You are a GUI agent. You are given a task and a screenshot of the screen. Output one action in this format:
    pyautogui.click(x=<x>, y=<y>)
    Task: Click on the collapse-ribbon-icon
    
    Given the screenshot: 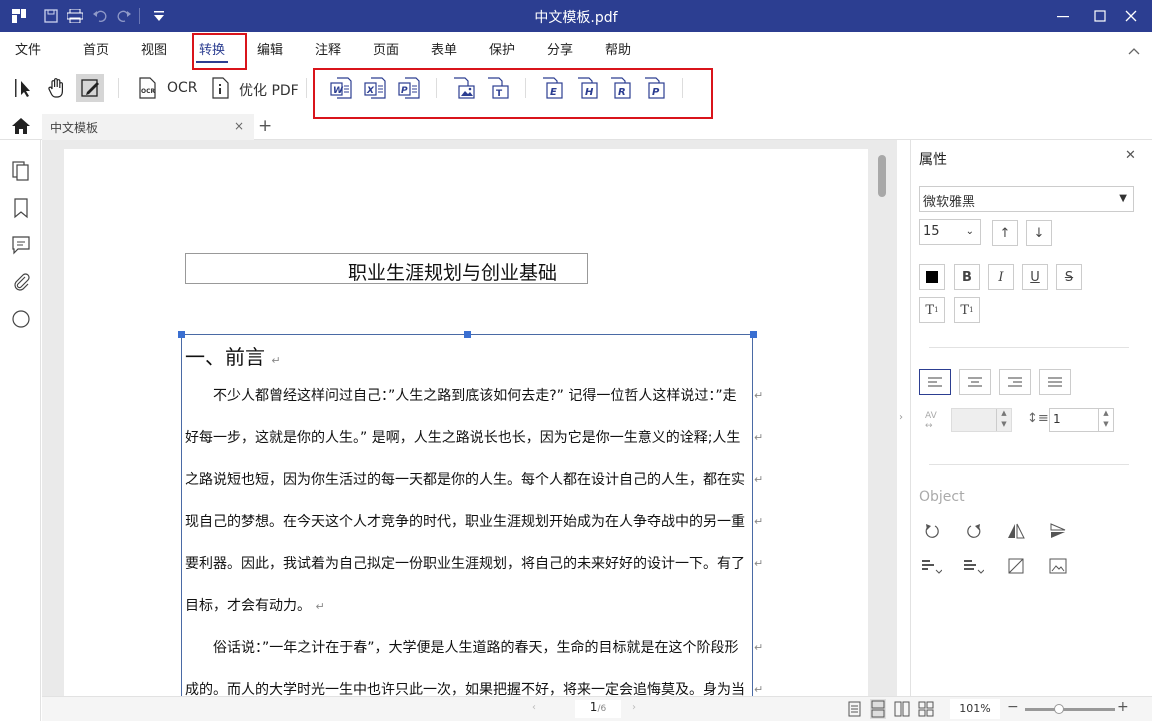 What is the action you would take?
    pyautogui.click(x=1134, y=51)
    